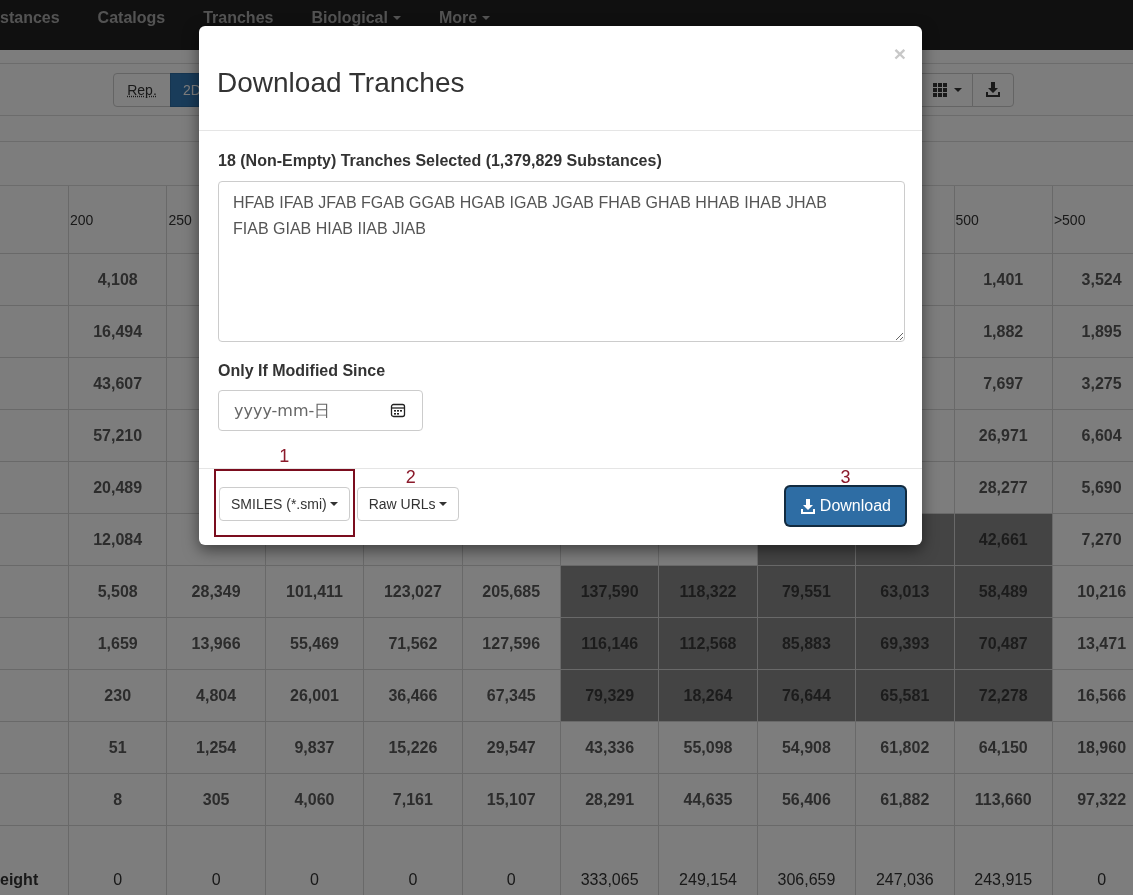 The height and width of the screenshot is (895, 1133). Describe the element at coordinates (19, 880) in the screenshot. I see `row-label: eight` at that location.